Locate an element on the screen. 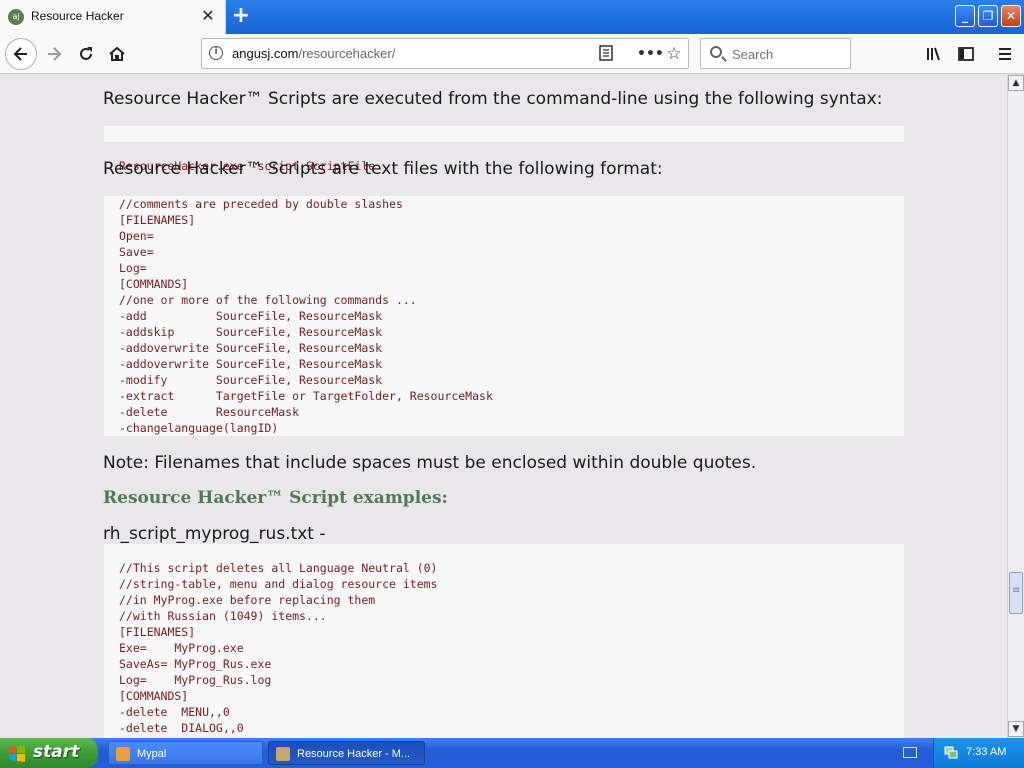  bookmark-star-icon: ☆ is located at coordinates (674, 54).